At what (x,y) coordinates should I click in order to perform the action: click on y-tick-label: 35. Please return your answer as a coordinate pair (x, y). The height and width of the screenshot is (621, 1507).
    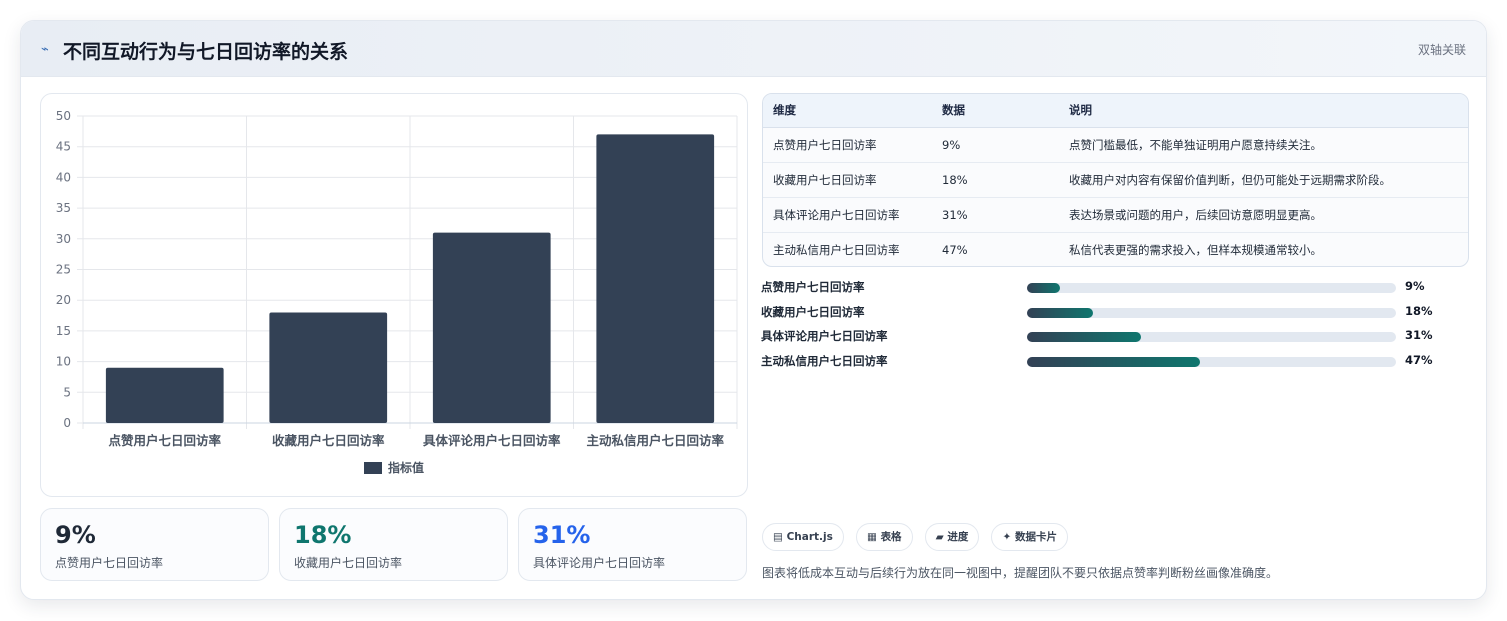
    Looking at the image, I should click on (63, 208).